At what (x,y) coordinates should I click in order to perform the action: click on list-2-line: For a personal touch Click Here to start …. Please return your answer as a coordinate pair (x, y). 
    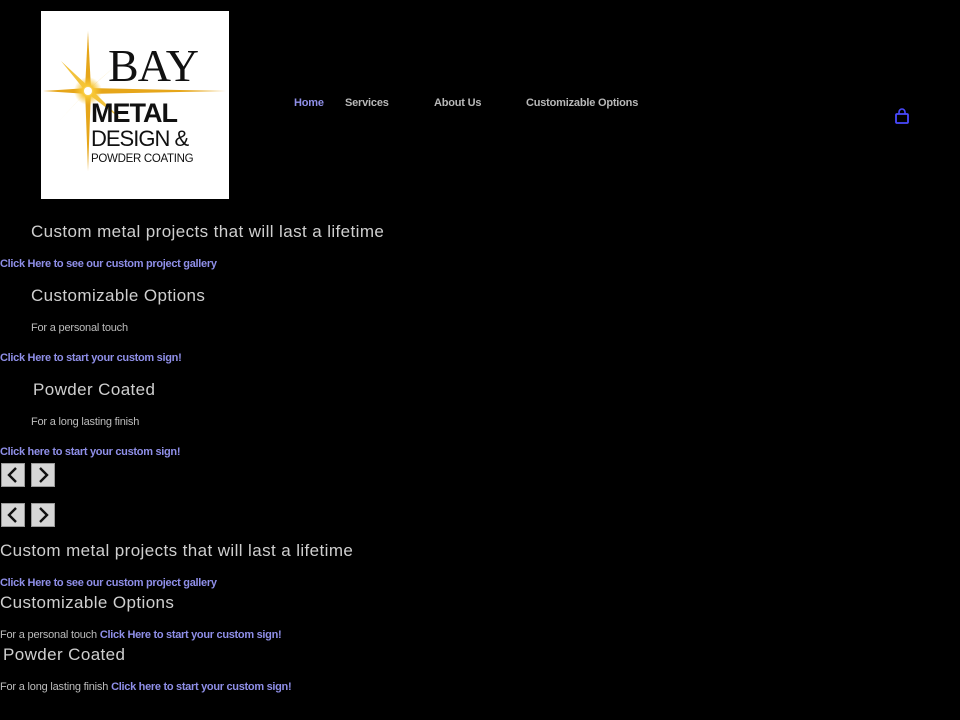
    Looking at the image, I should click on (141, 635).